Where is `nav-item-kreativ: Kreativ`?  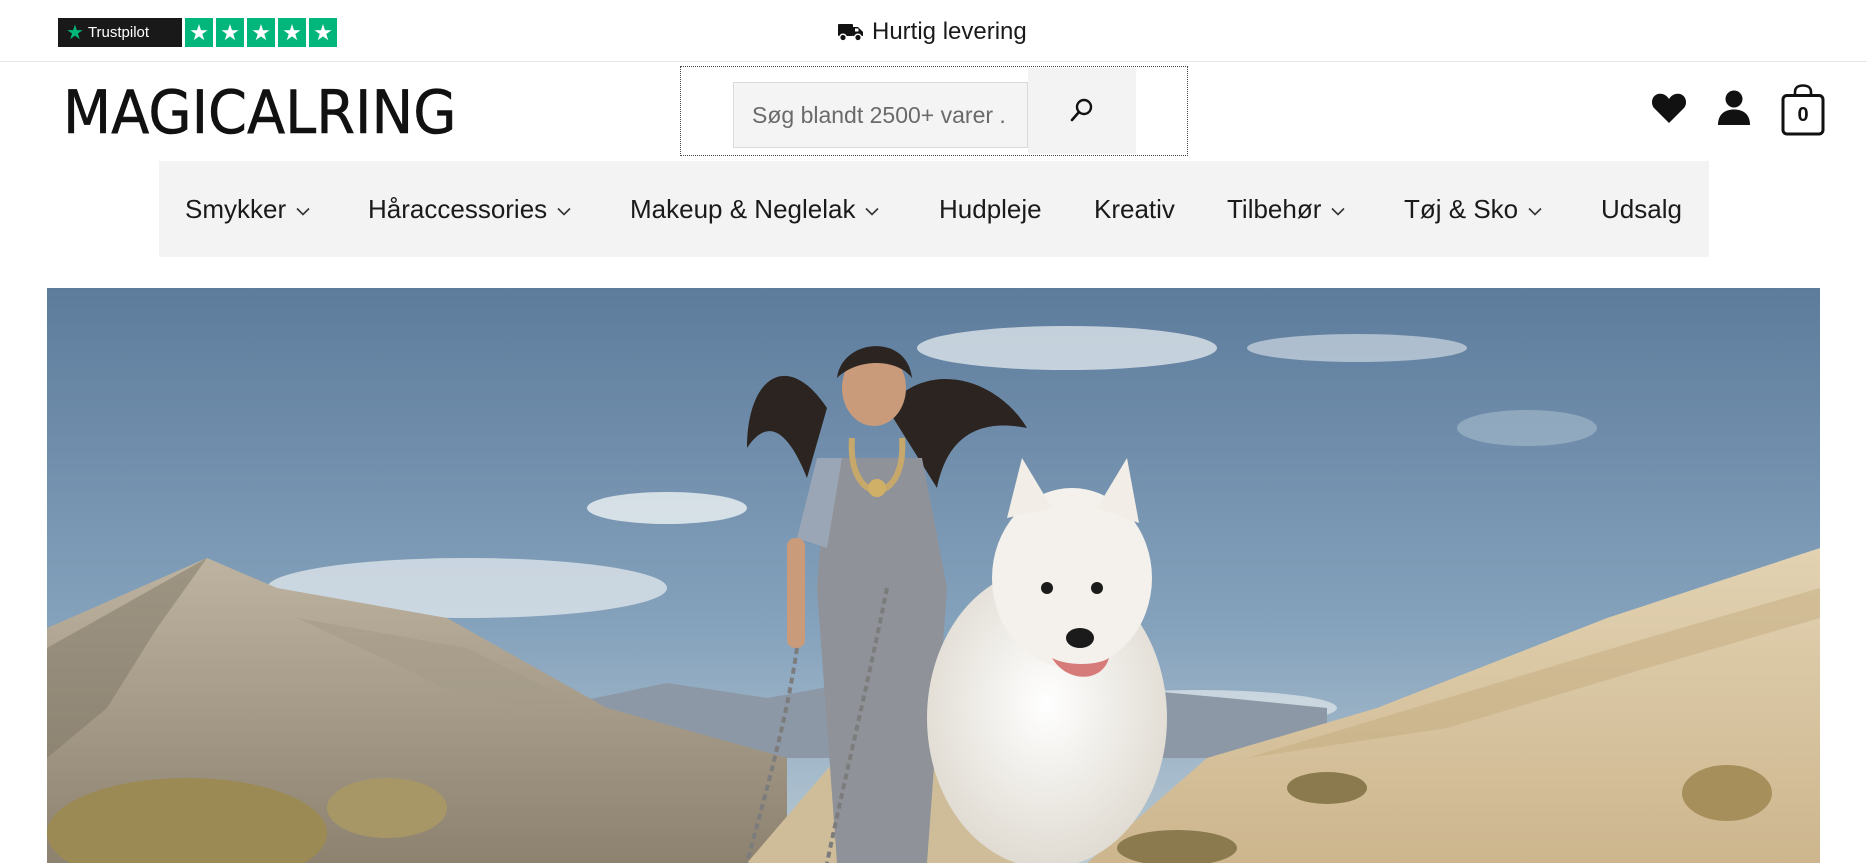 nav-item-kreativ: Kreativ is located at coordinates (1134, 209).